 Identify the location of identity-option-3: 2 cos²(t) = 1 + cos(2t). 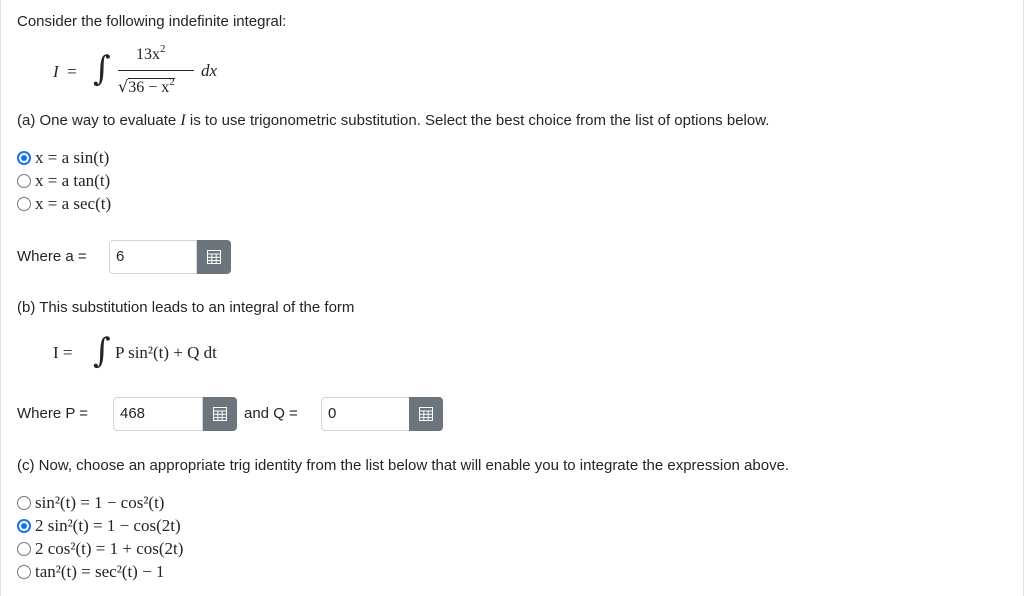
(100, 549).